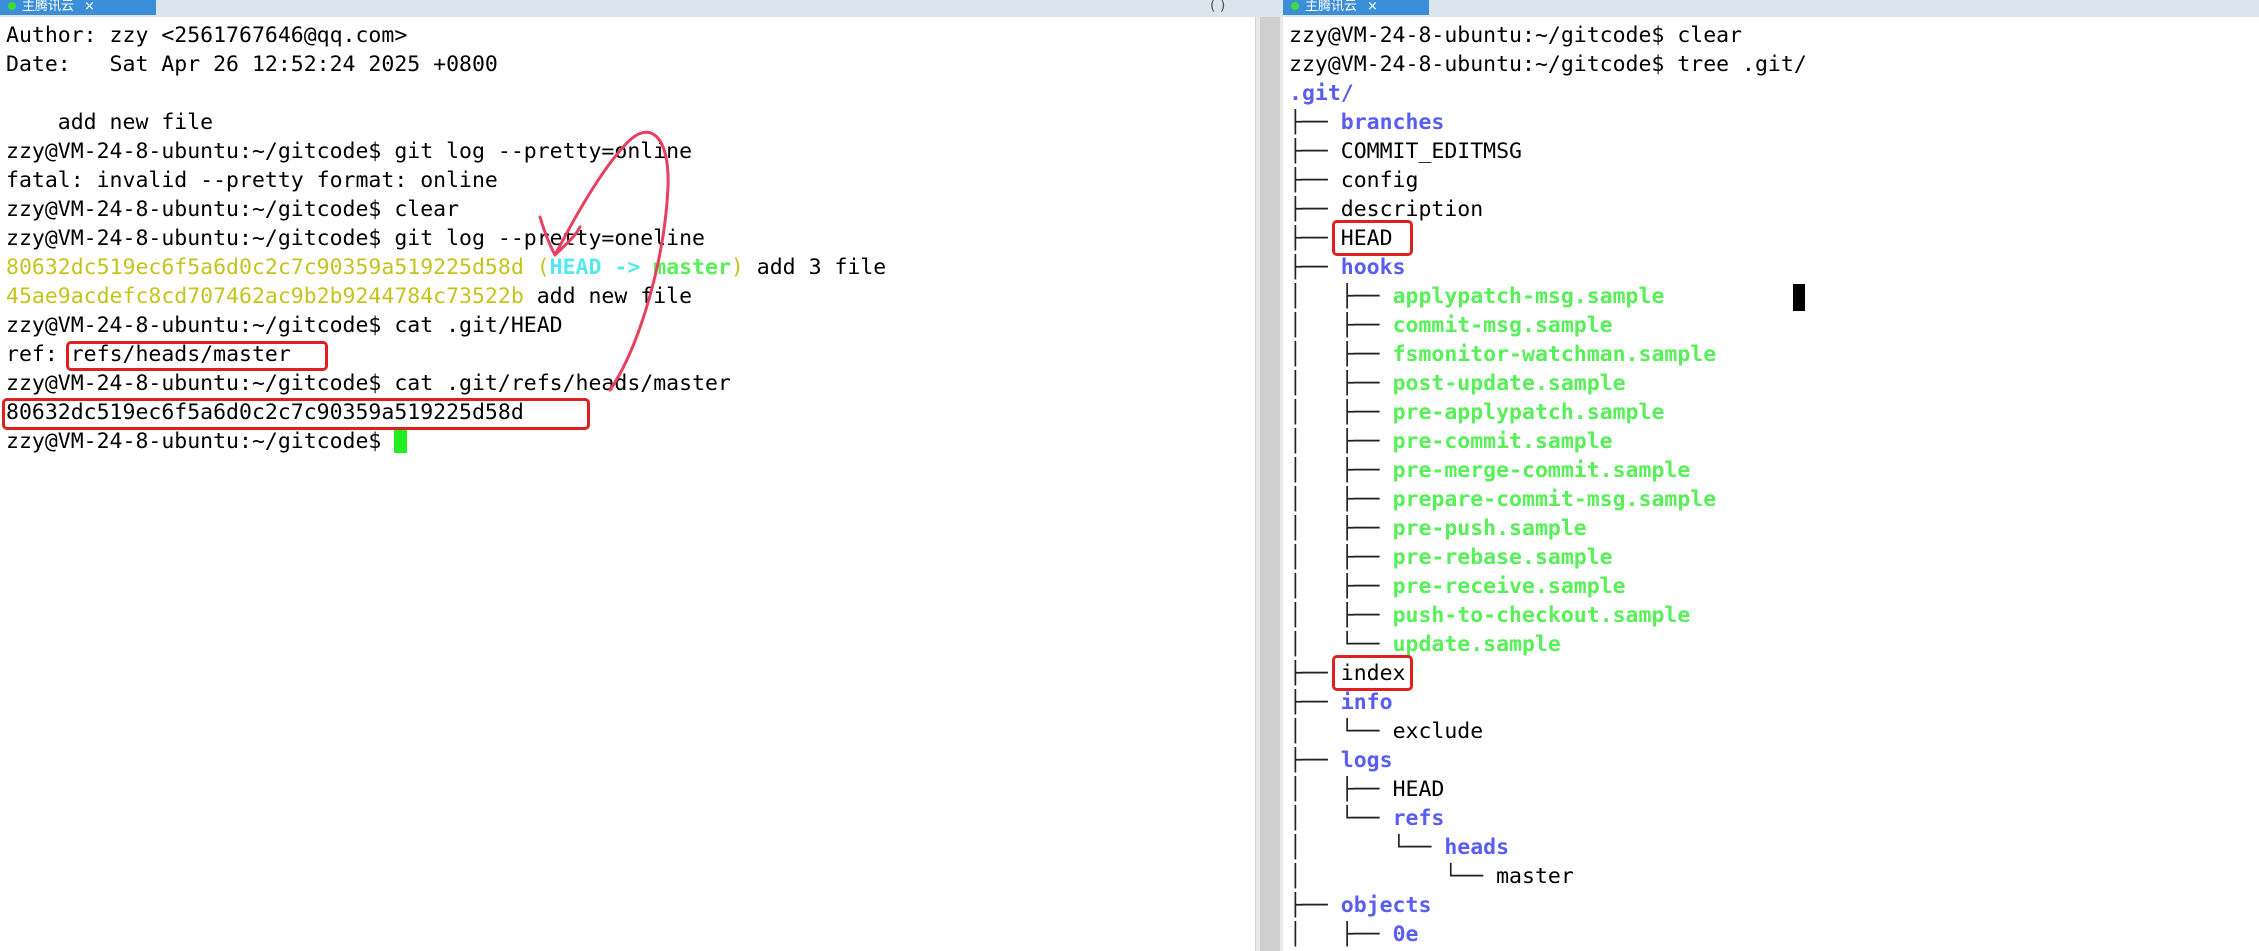 The image size is (2259, 951). What do you see at coordinates (1489, 615) in the screenshot?
I see `tree-entry: │ ├── push-to-checkout.sample` at bounding box center [1489, 615].